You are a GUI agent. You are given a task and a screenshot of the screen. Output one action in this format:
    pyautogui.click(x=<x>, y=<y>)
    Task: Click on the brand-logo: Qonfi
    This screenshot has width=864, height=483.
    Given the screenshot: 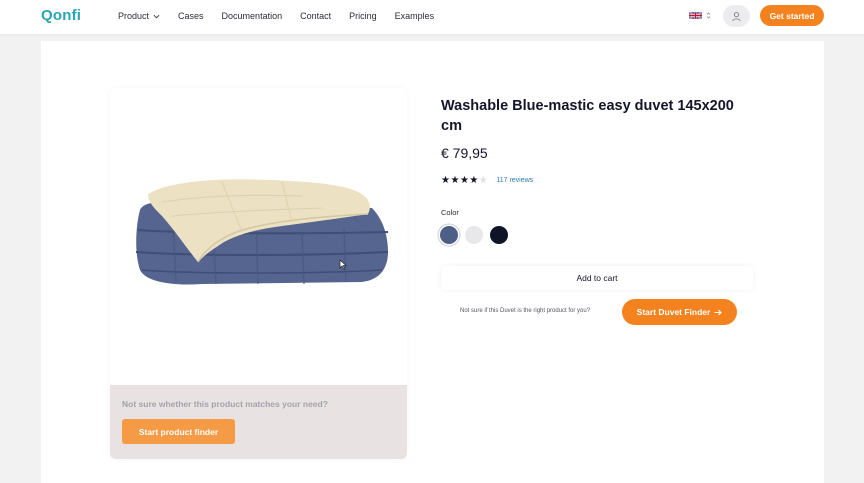 What is the action you would take?
    pyautogui.click(x=61, y=15)
    